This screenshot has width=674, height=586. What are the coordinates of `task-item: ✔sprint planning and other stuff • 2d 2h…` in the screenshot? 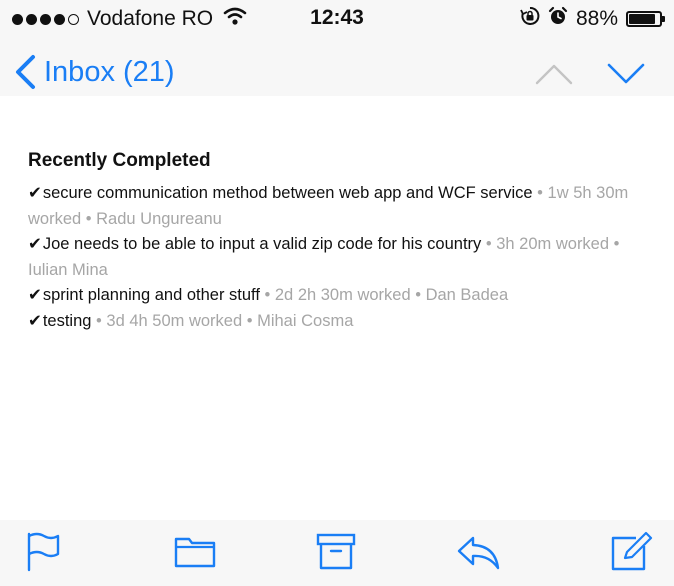 It's located at (343, 296).